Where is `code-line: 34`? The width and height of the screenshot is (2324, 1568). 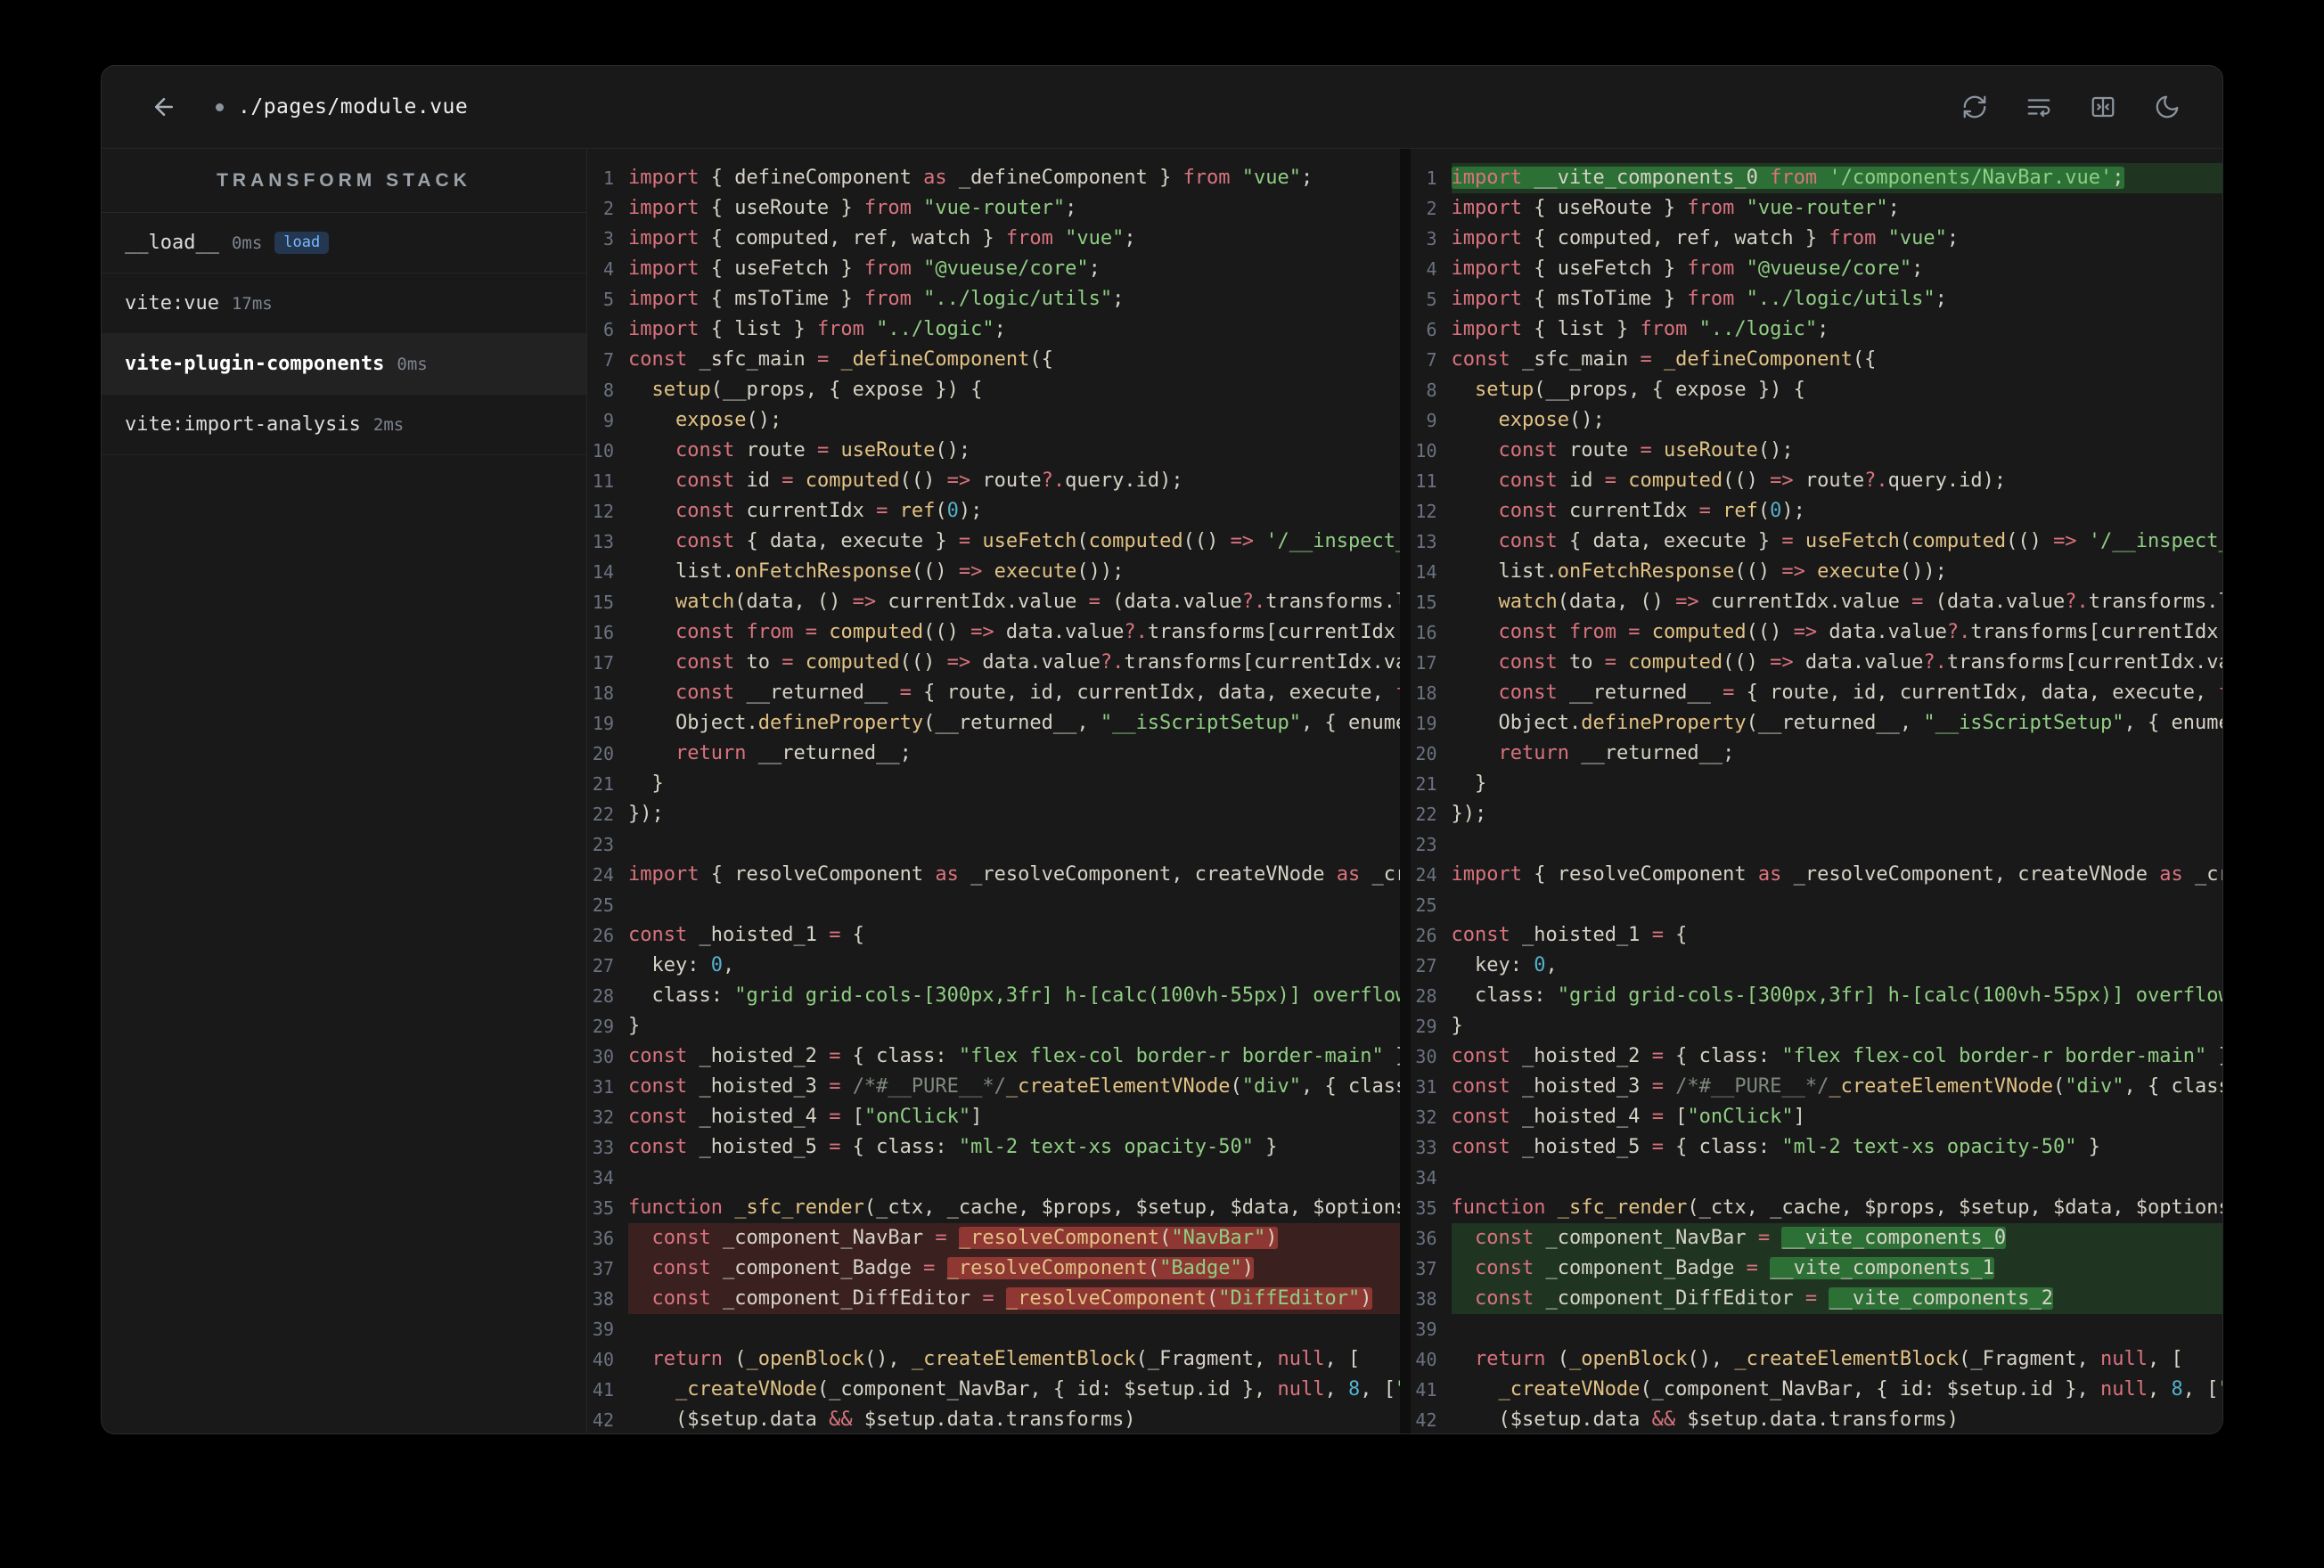
code-line: 34 is located at coordinates (1817, 1178).